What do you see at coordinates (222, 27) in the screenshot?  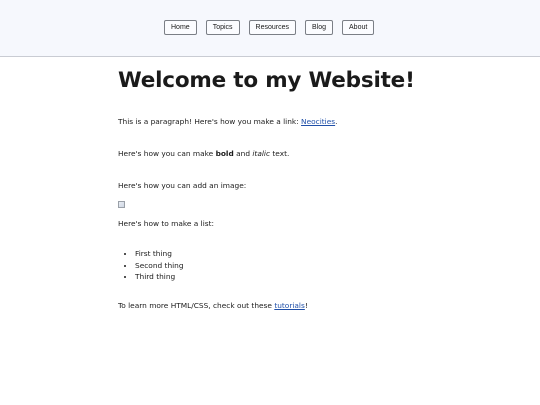 I see `nav-topics-button: Topics` at bounding box center [222, 27].